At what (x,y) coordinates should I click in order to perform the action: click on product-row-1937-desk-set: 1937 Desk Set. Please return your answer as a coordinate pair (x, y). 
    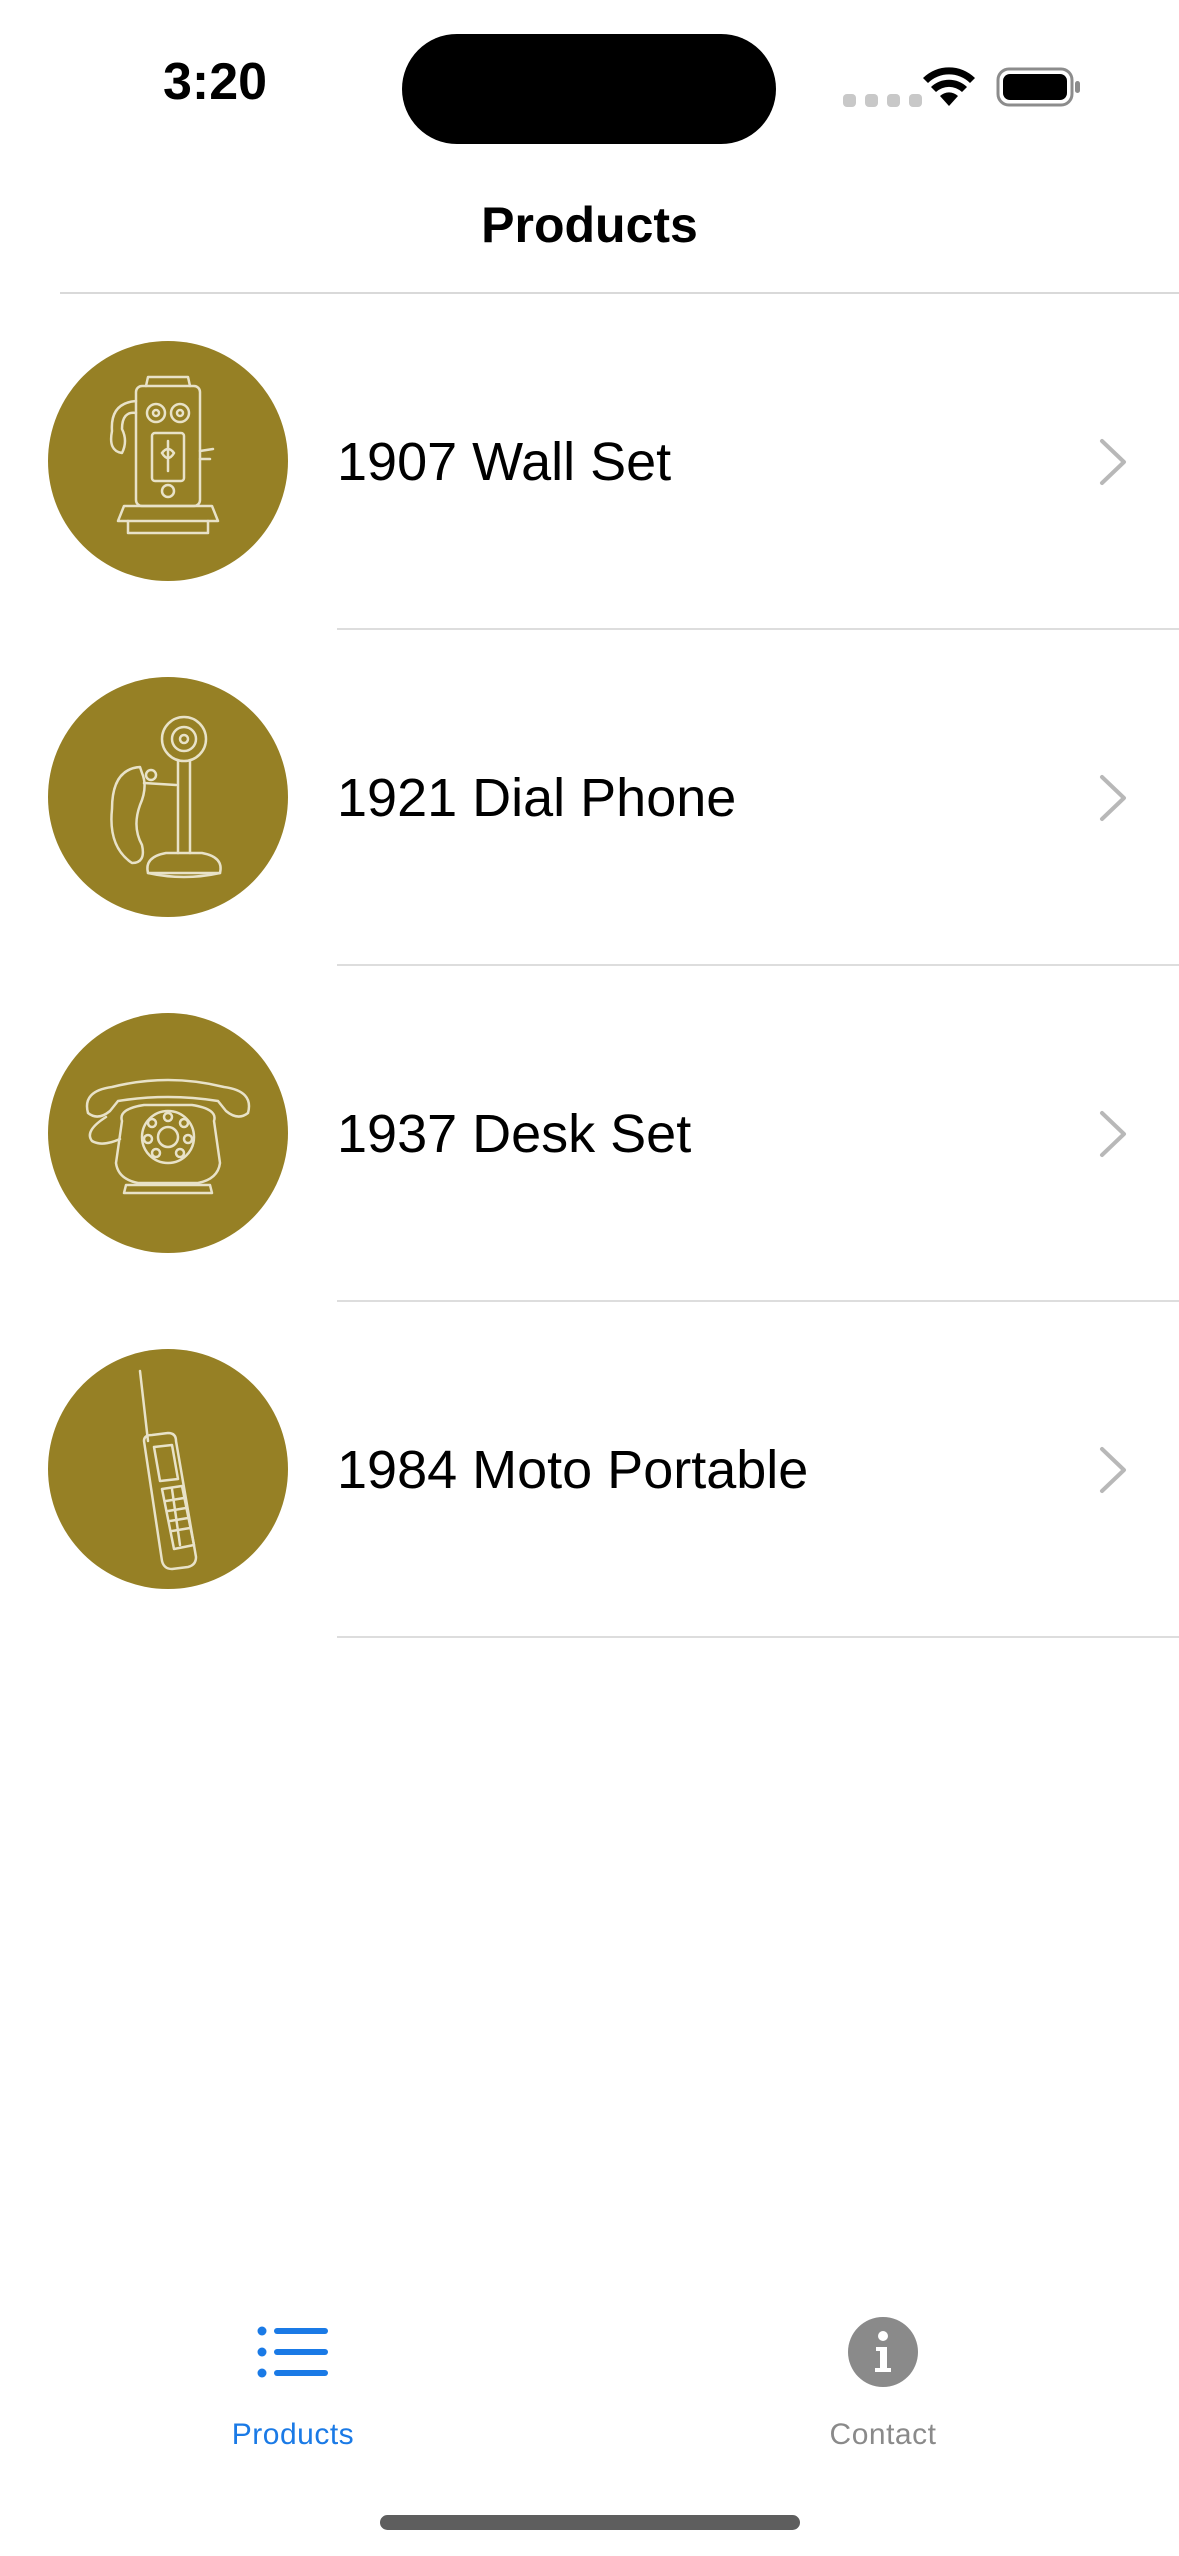
    Looking at the image, I should click on (589, 1134).